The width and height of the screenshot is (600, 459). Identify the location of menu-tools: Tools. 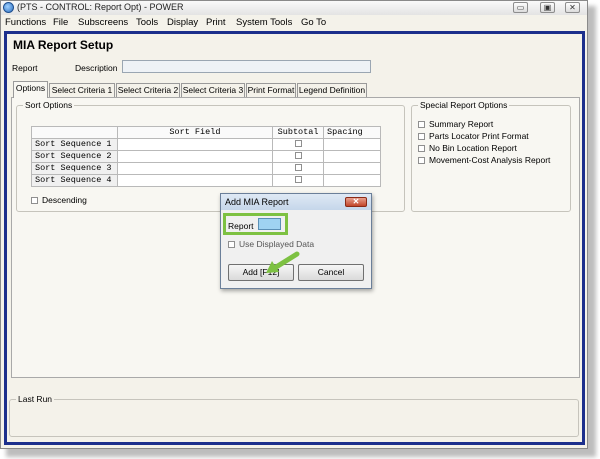
(147, 22).